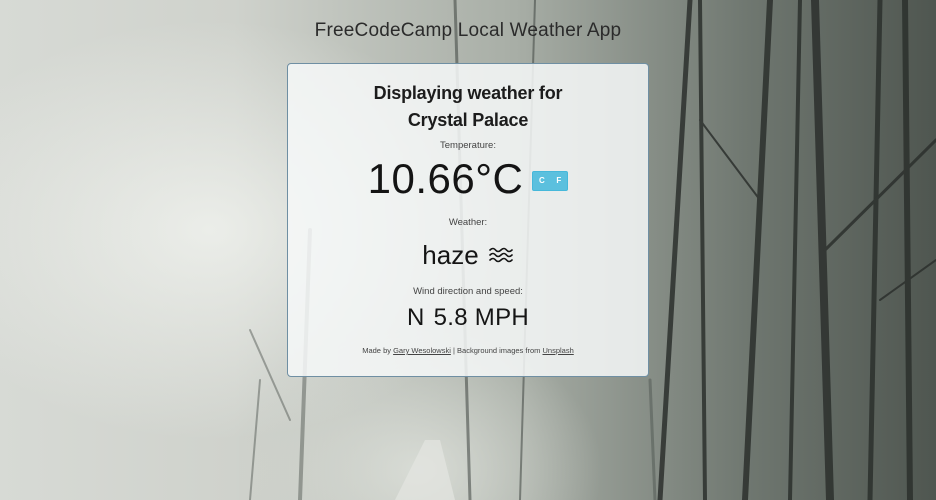 The width and height of the screenshot is (936, 500). Describe the element at coordinates (415, 317) in the screenshot. I see `wind-direction: N` at that location.